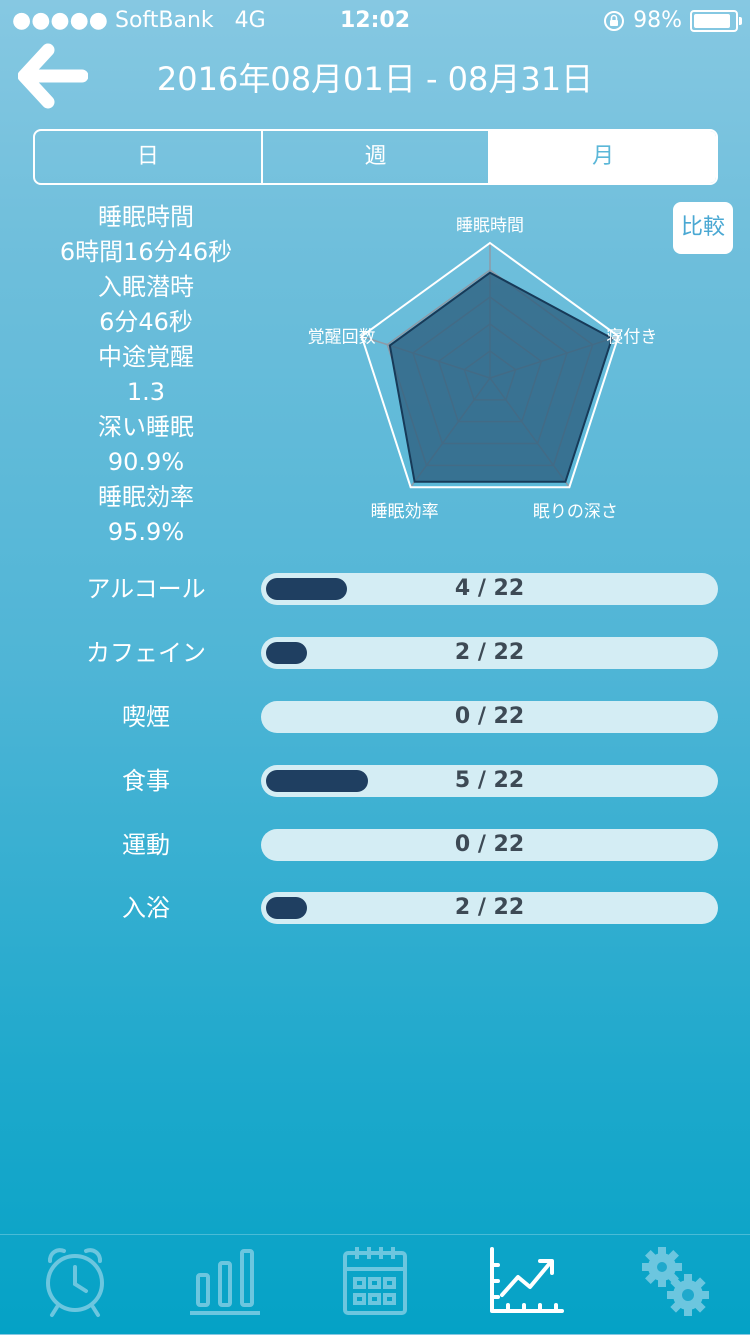 This screenshot has height=1335, width=750. Describe the element at coordinates (342, 337) in the screenshot. I see `radar-axis-label-awakenings: 覚醒回数` at that location.